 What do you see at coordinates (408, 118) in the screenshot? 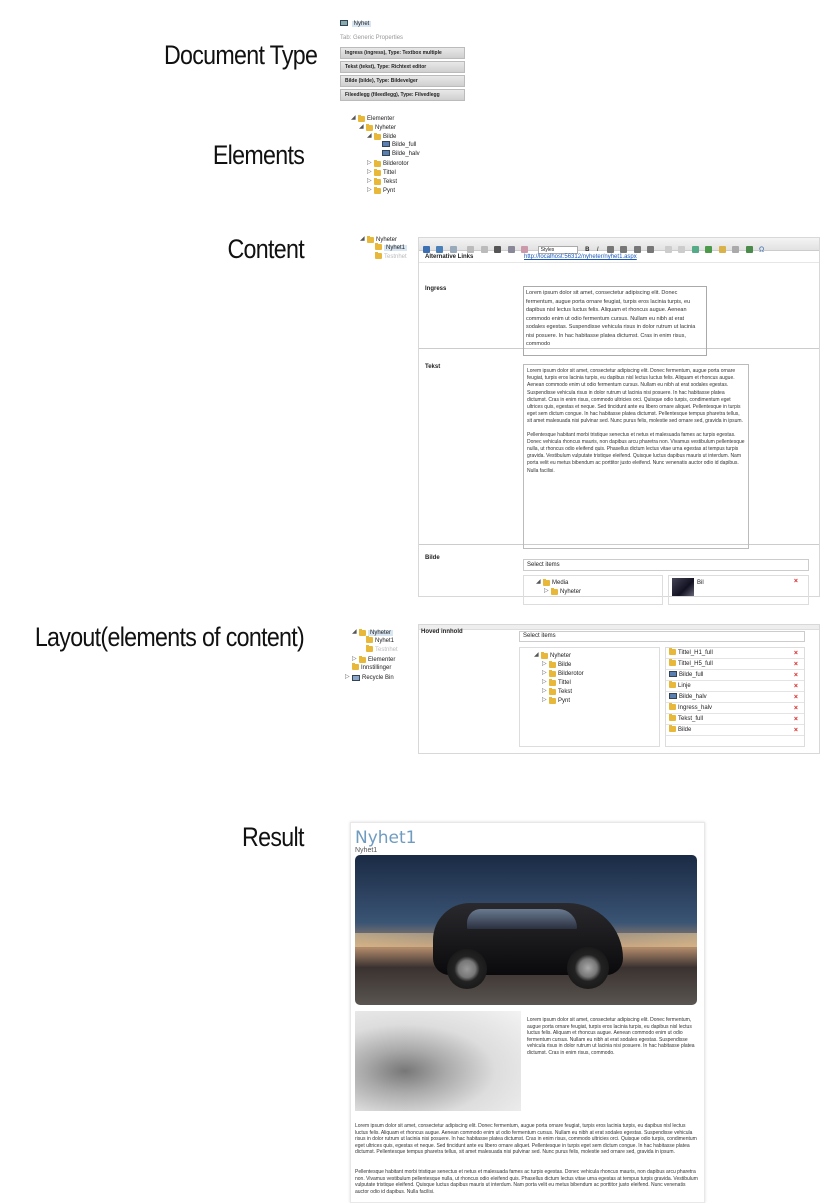
I see `tree-item: ◢ Elementer` at bounding box center [408, 118].